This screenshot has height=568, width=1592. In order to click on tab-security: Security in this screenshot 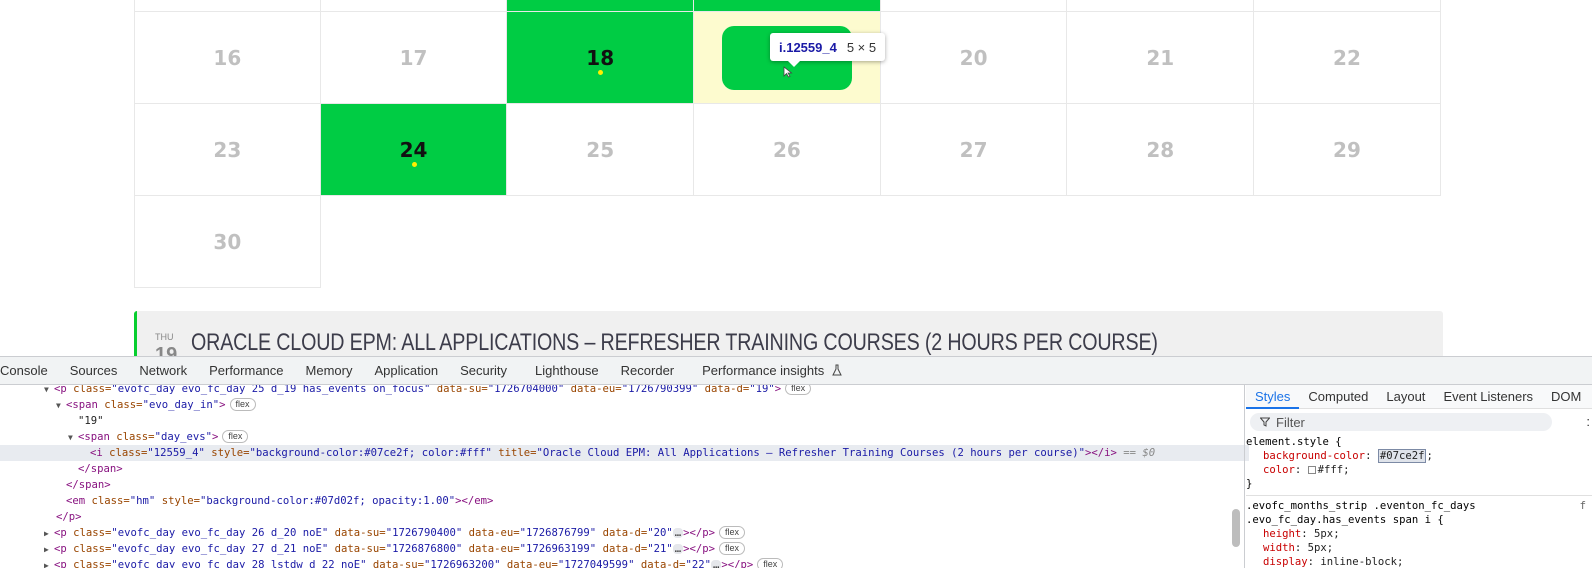, I will do `click(483, 370)`.